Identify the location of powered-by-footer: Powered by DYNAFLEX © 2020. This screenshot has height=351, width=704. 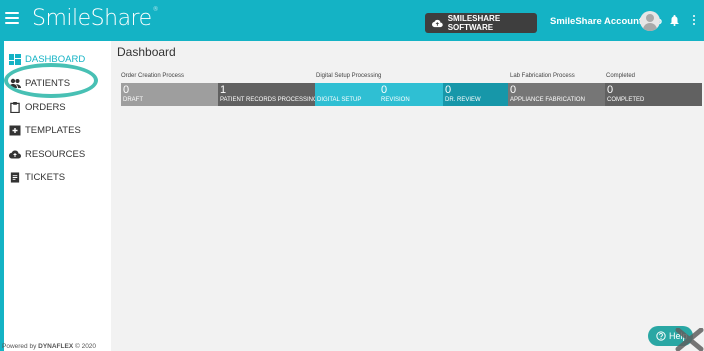
(49, 346).